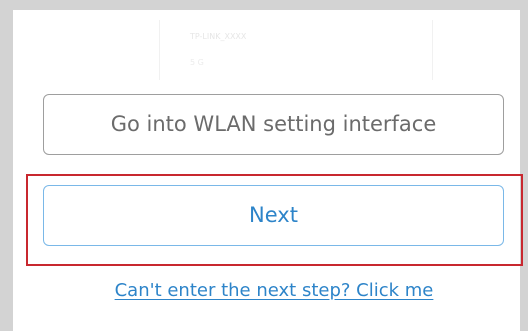 The image size is (528, 331). Describe the element at coordinates (218, 36) in the screenshot. I see `faded-ssid-text: TP-LINK_XXXX` at that location.